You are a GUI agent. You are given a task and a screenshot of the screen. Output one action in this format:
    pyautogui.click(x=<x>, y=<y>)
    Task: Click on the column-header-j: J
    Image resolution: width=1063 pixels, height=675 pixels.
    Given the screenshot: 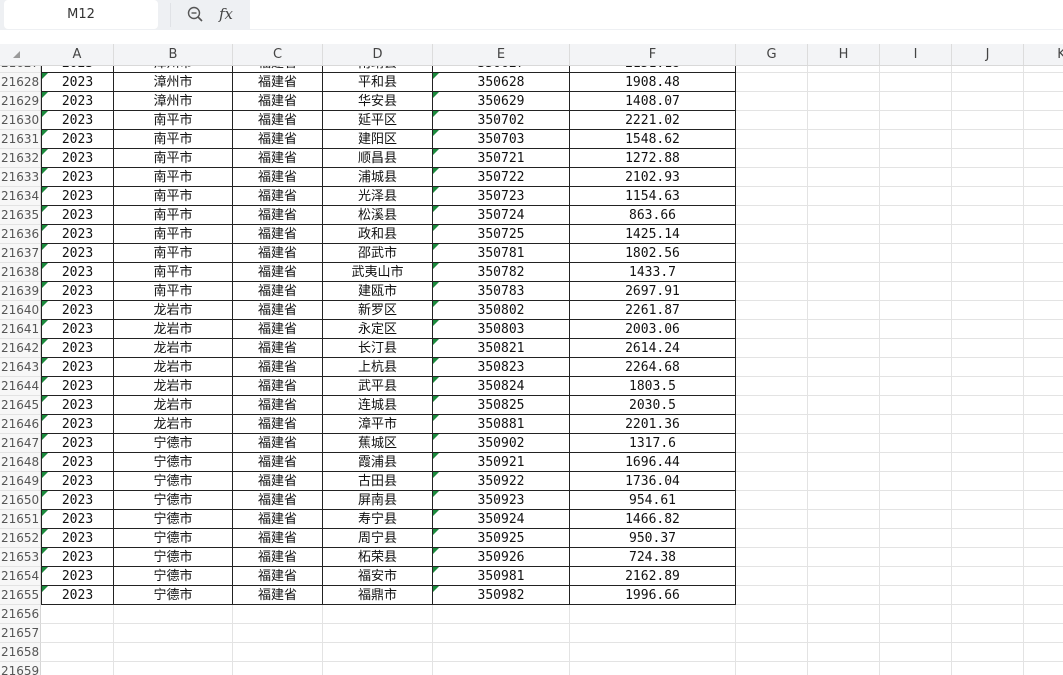 What is the action you would take?
    pyautogui.click(x=988, y=54)
    